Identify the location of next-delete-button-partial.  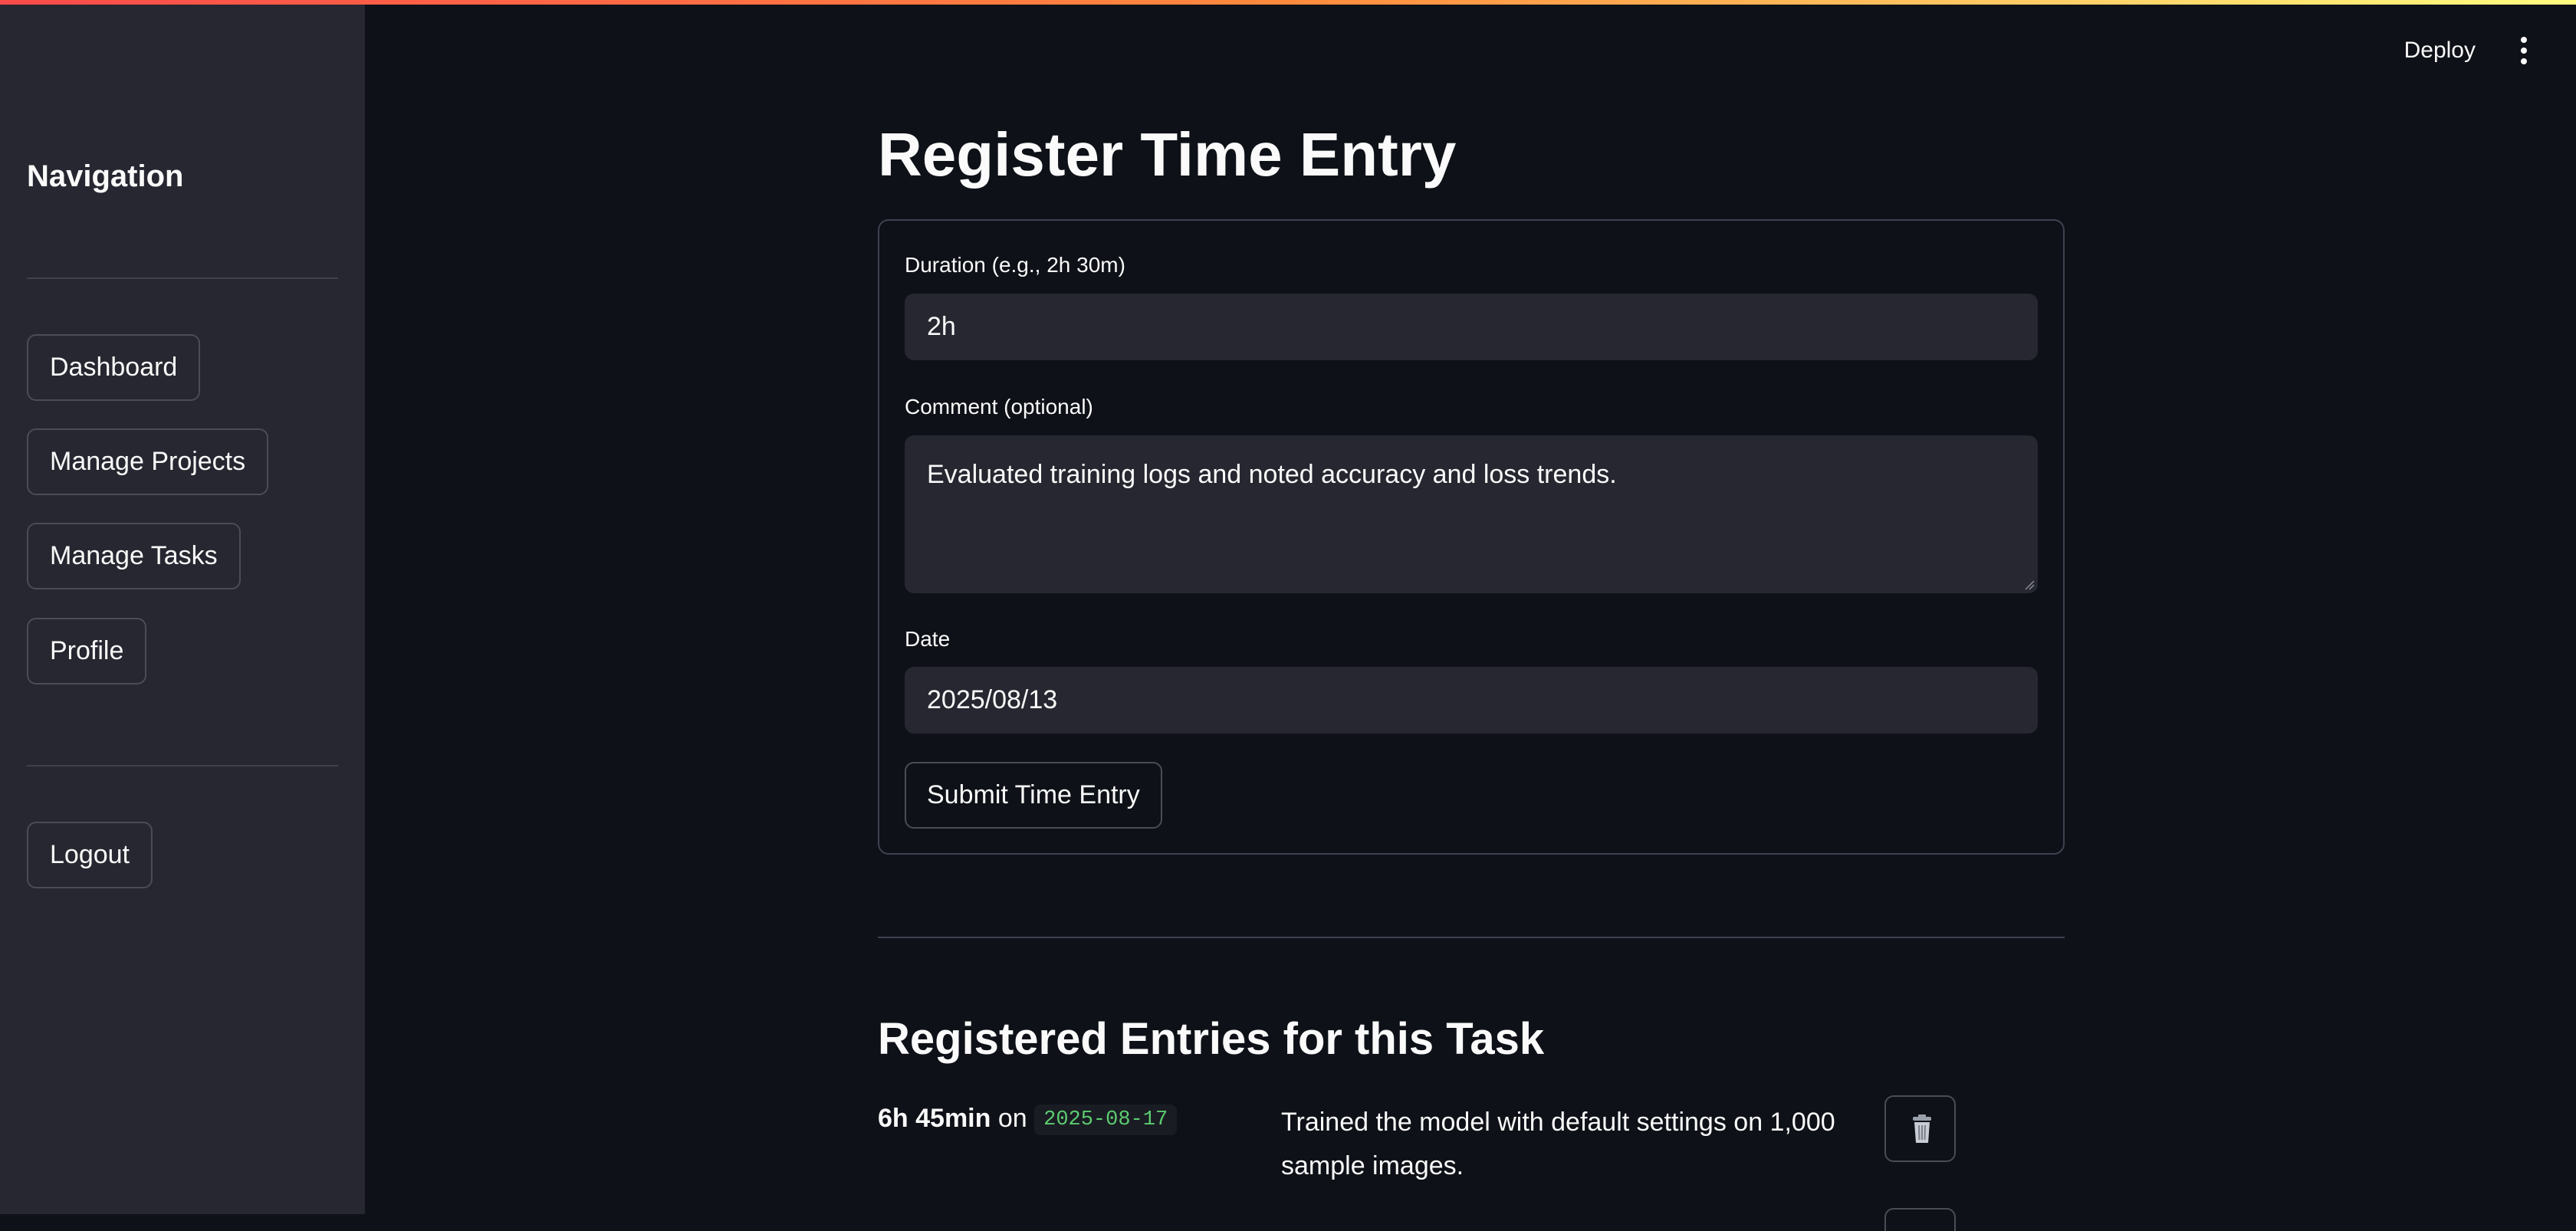
(1920, 1219).